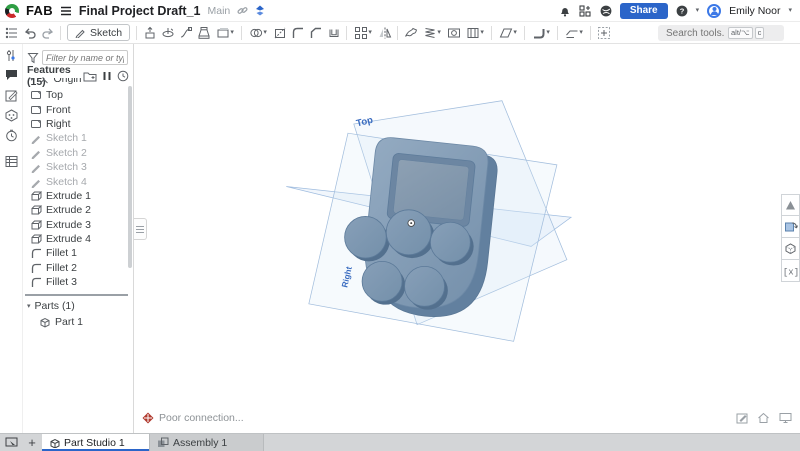 The width and height of the screenshot is (800, 451). What do you see at coordinates (260, 10) in the screenshot?
I see `versions-icon` at bounding box center [260, 10].